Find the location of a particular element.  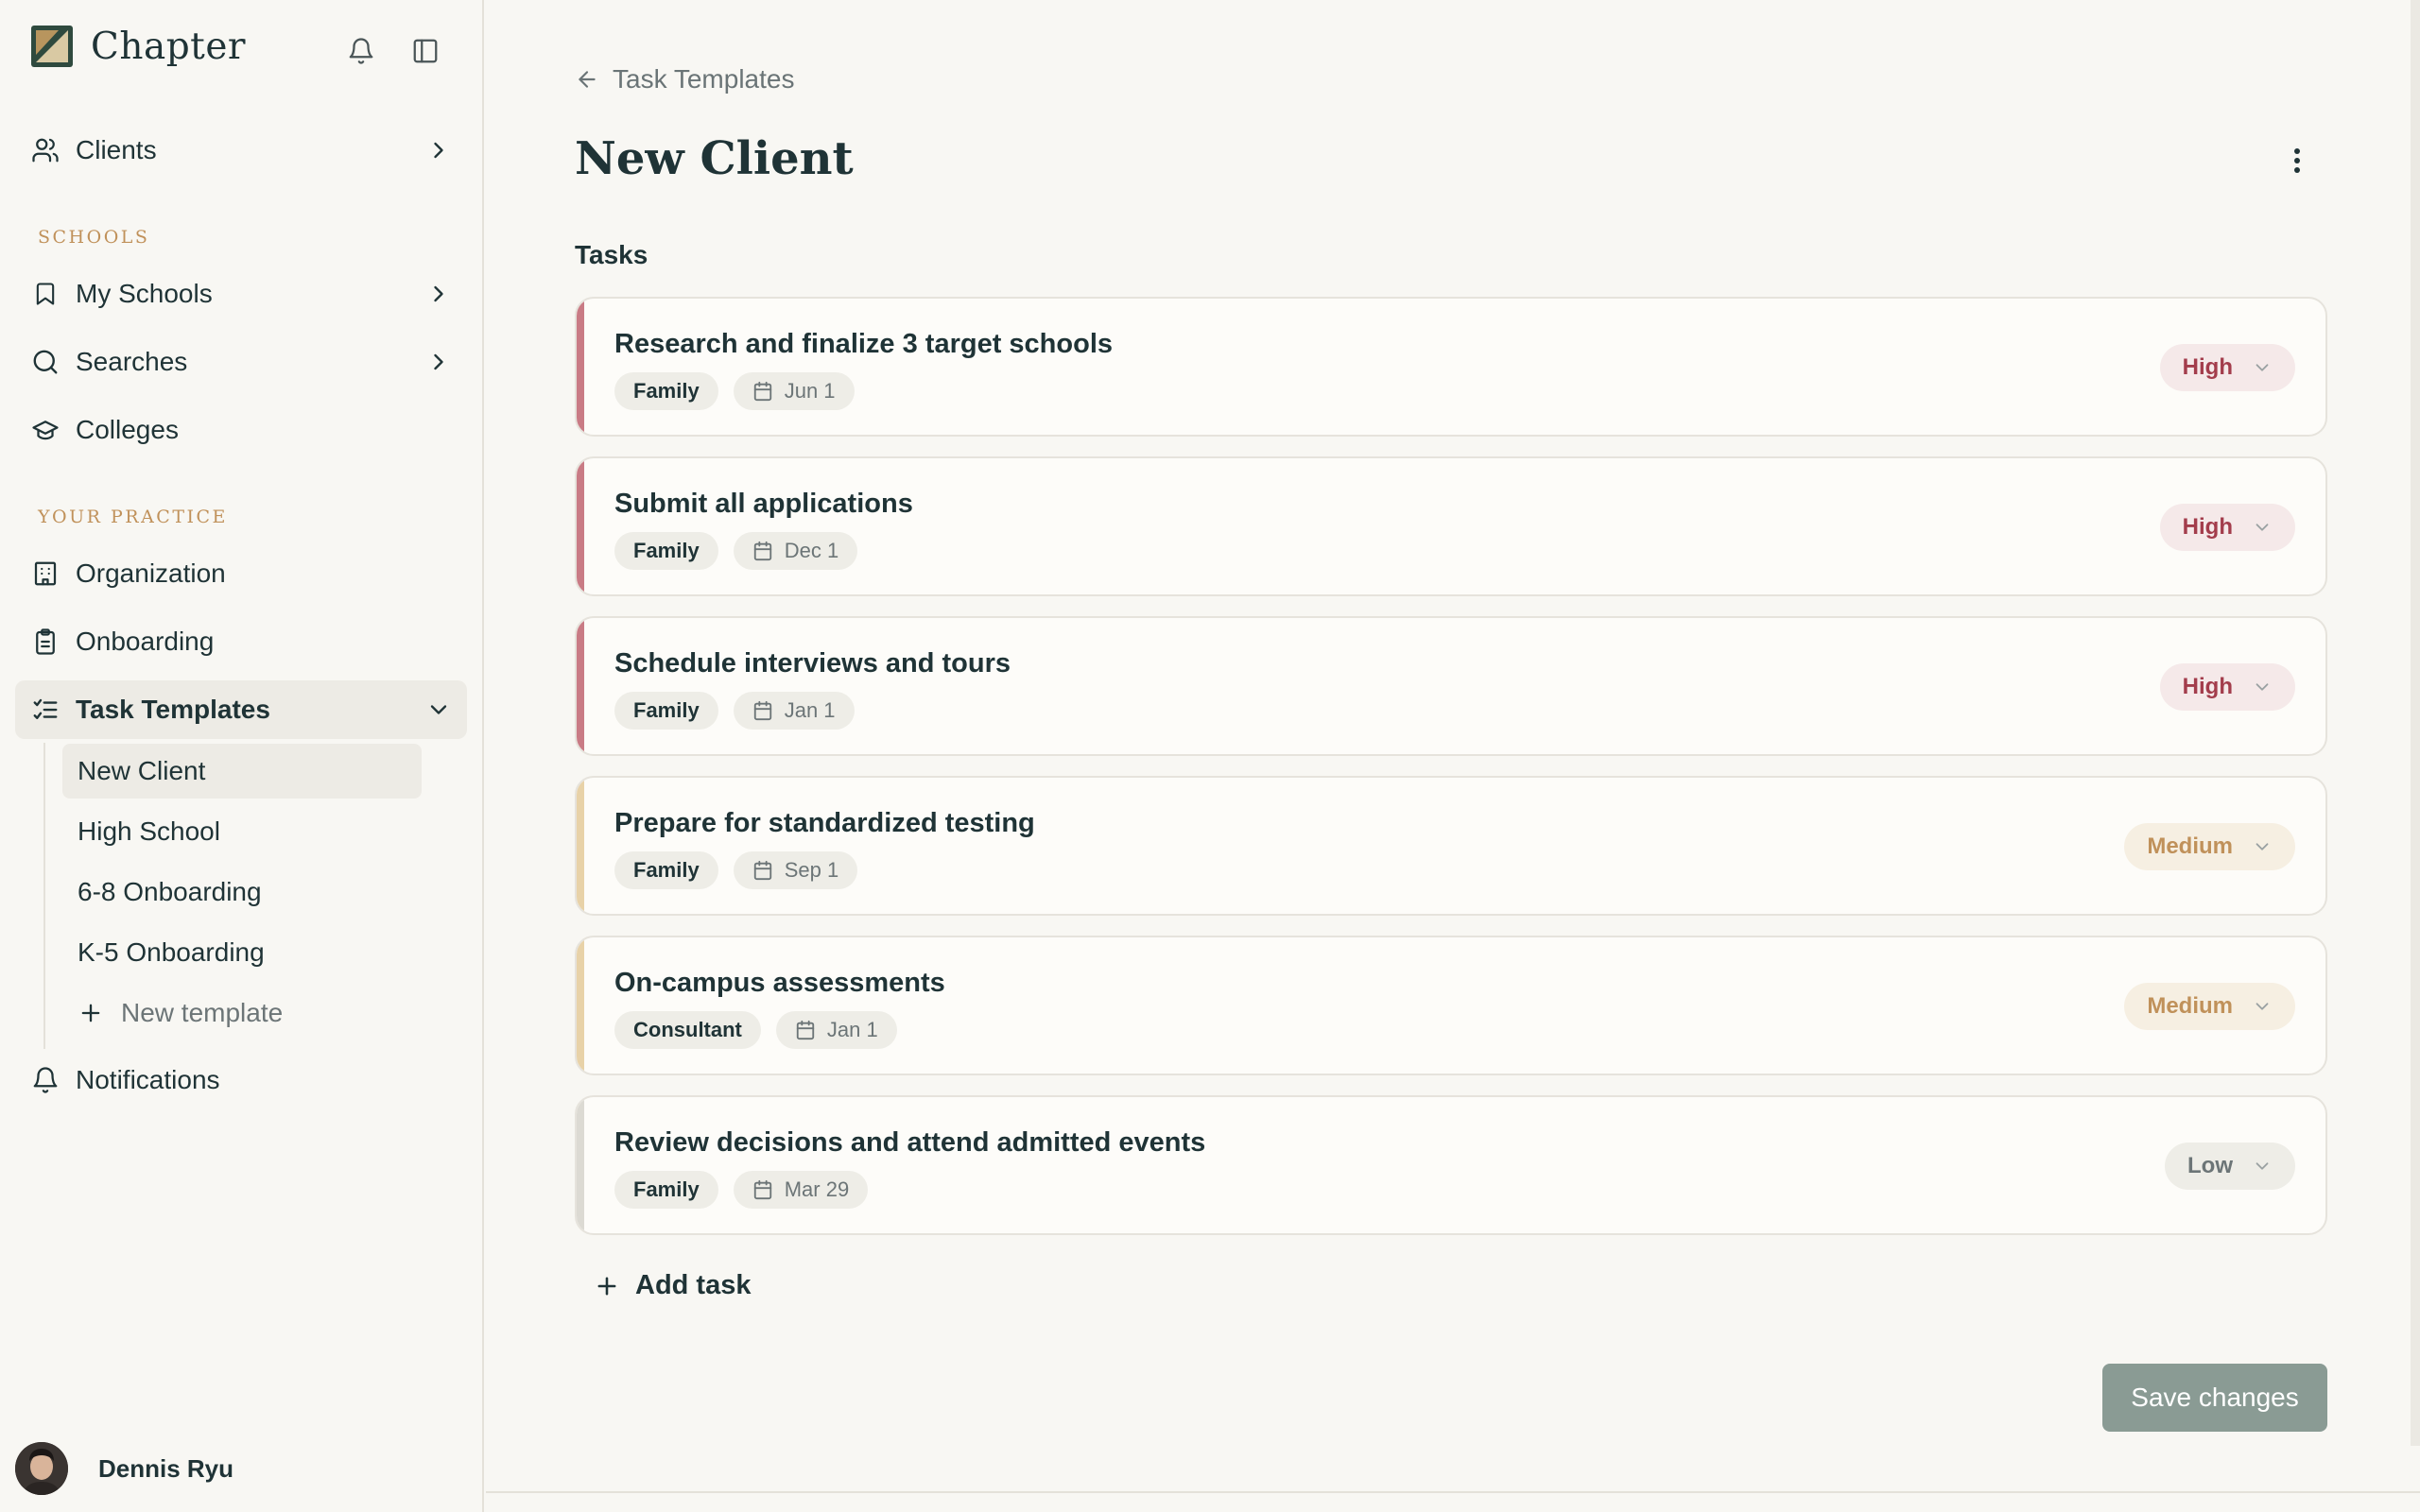

task-title: Schedule interviews and tours is located at coordinates (813, 663).